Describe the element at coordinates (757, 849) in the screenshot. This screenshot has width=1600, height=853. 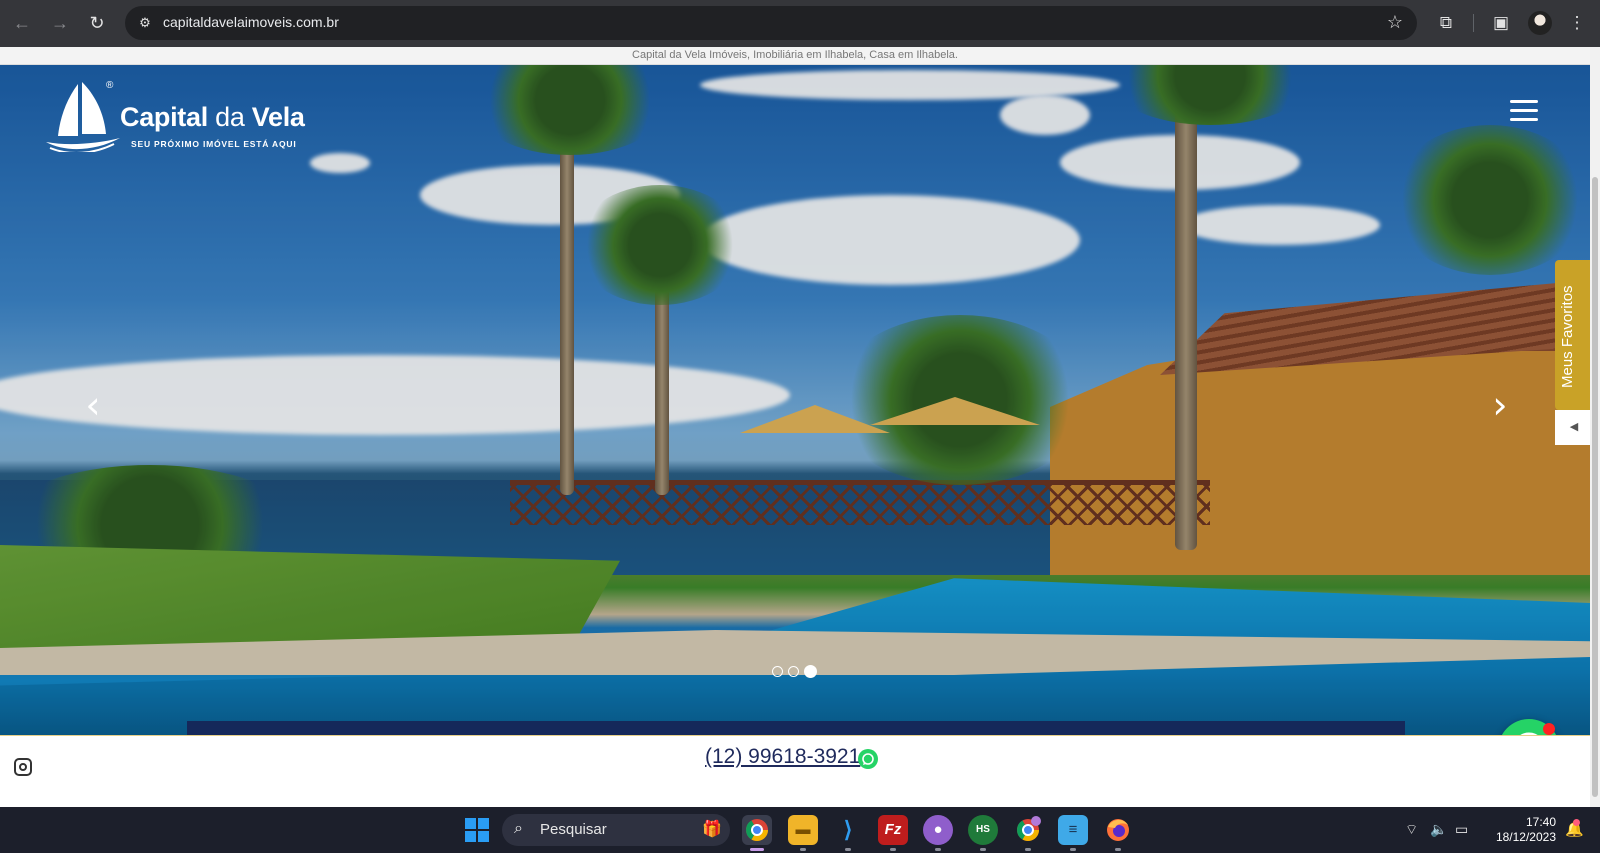
I see `active-app-indicator` at that location.